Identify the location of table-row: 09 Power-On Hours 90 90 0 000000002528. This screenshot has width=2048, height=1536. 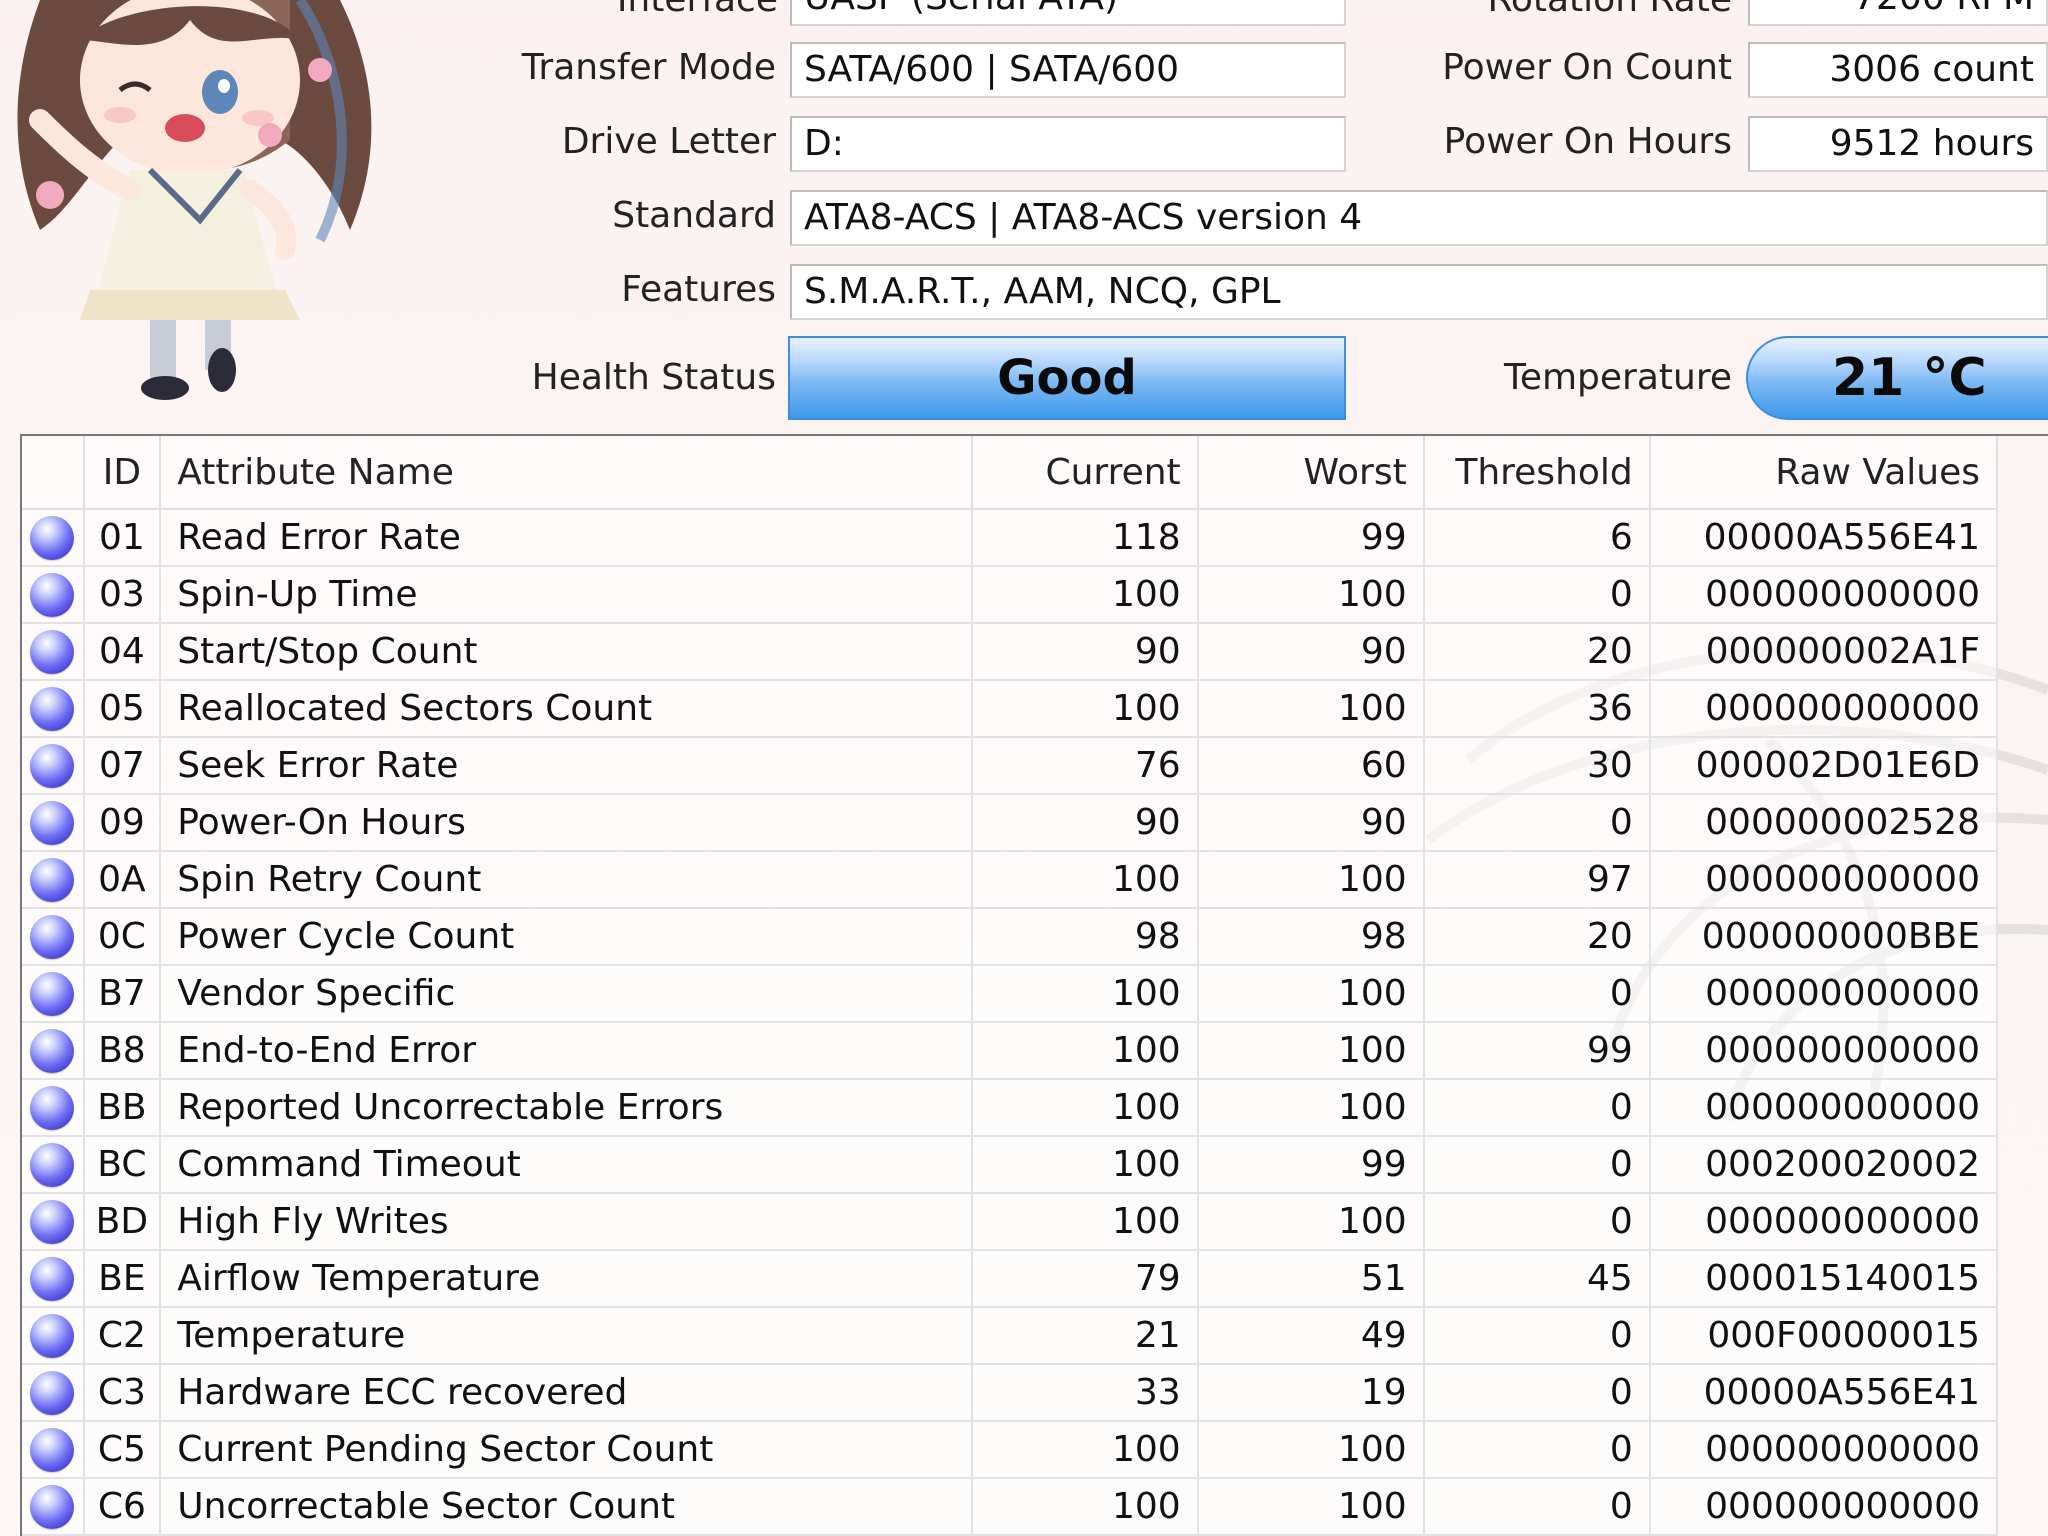
(1010, 823).